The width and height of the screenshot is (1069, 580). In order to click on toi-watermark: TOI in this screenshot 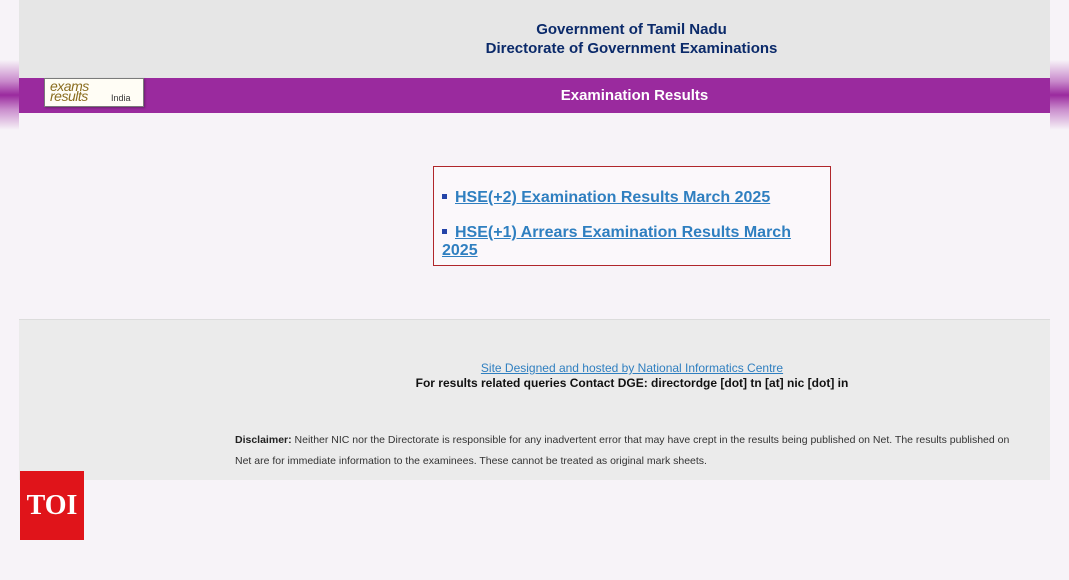, I will do `click(52, 505)`.